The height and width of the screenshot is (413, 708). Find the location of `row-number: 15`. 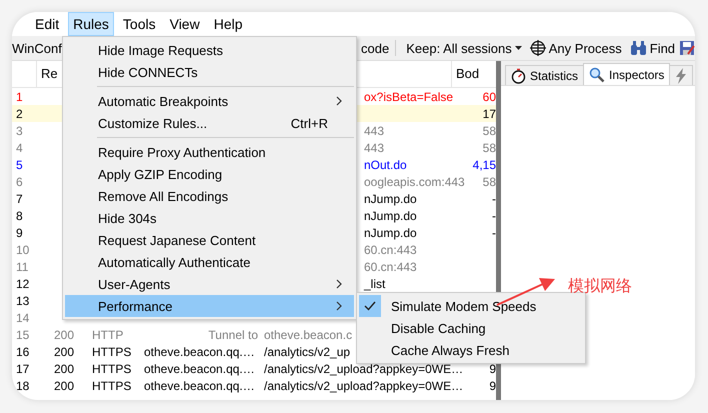

row-number: 15 is located at coordinates (22, 335).